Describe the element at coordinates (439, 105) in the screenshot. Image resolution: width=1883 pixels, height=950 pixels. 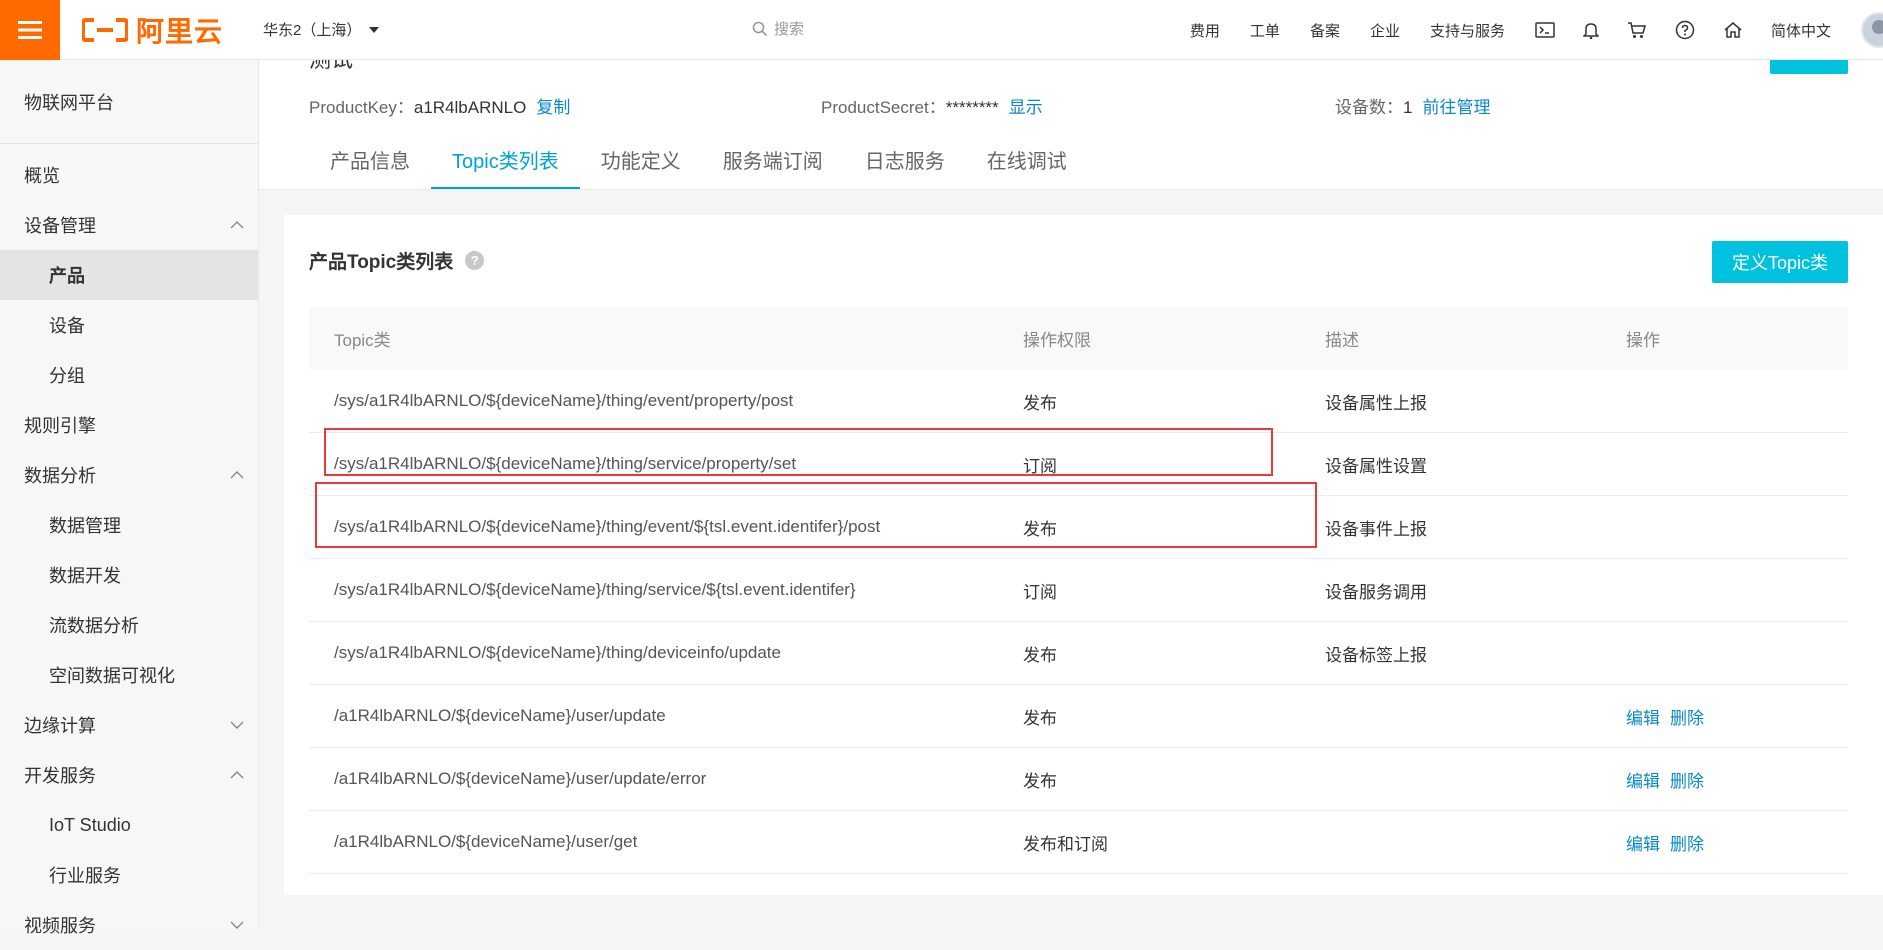
I see `product-key-item: ProductKey：a1R4lbARNLO 复制` at that location.